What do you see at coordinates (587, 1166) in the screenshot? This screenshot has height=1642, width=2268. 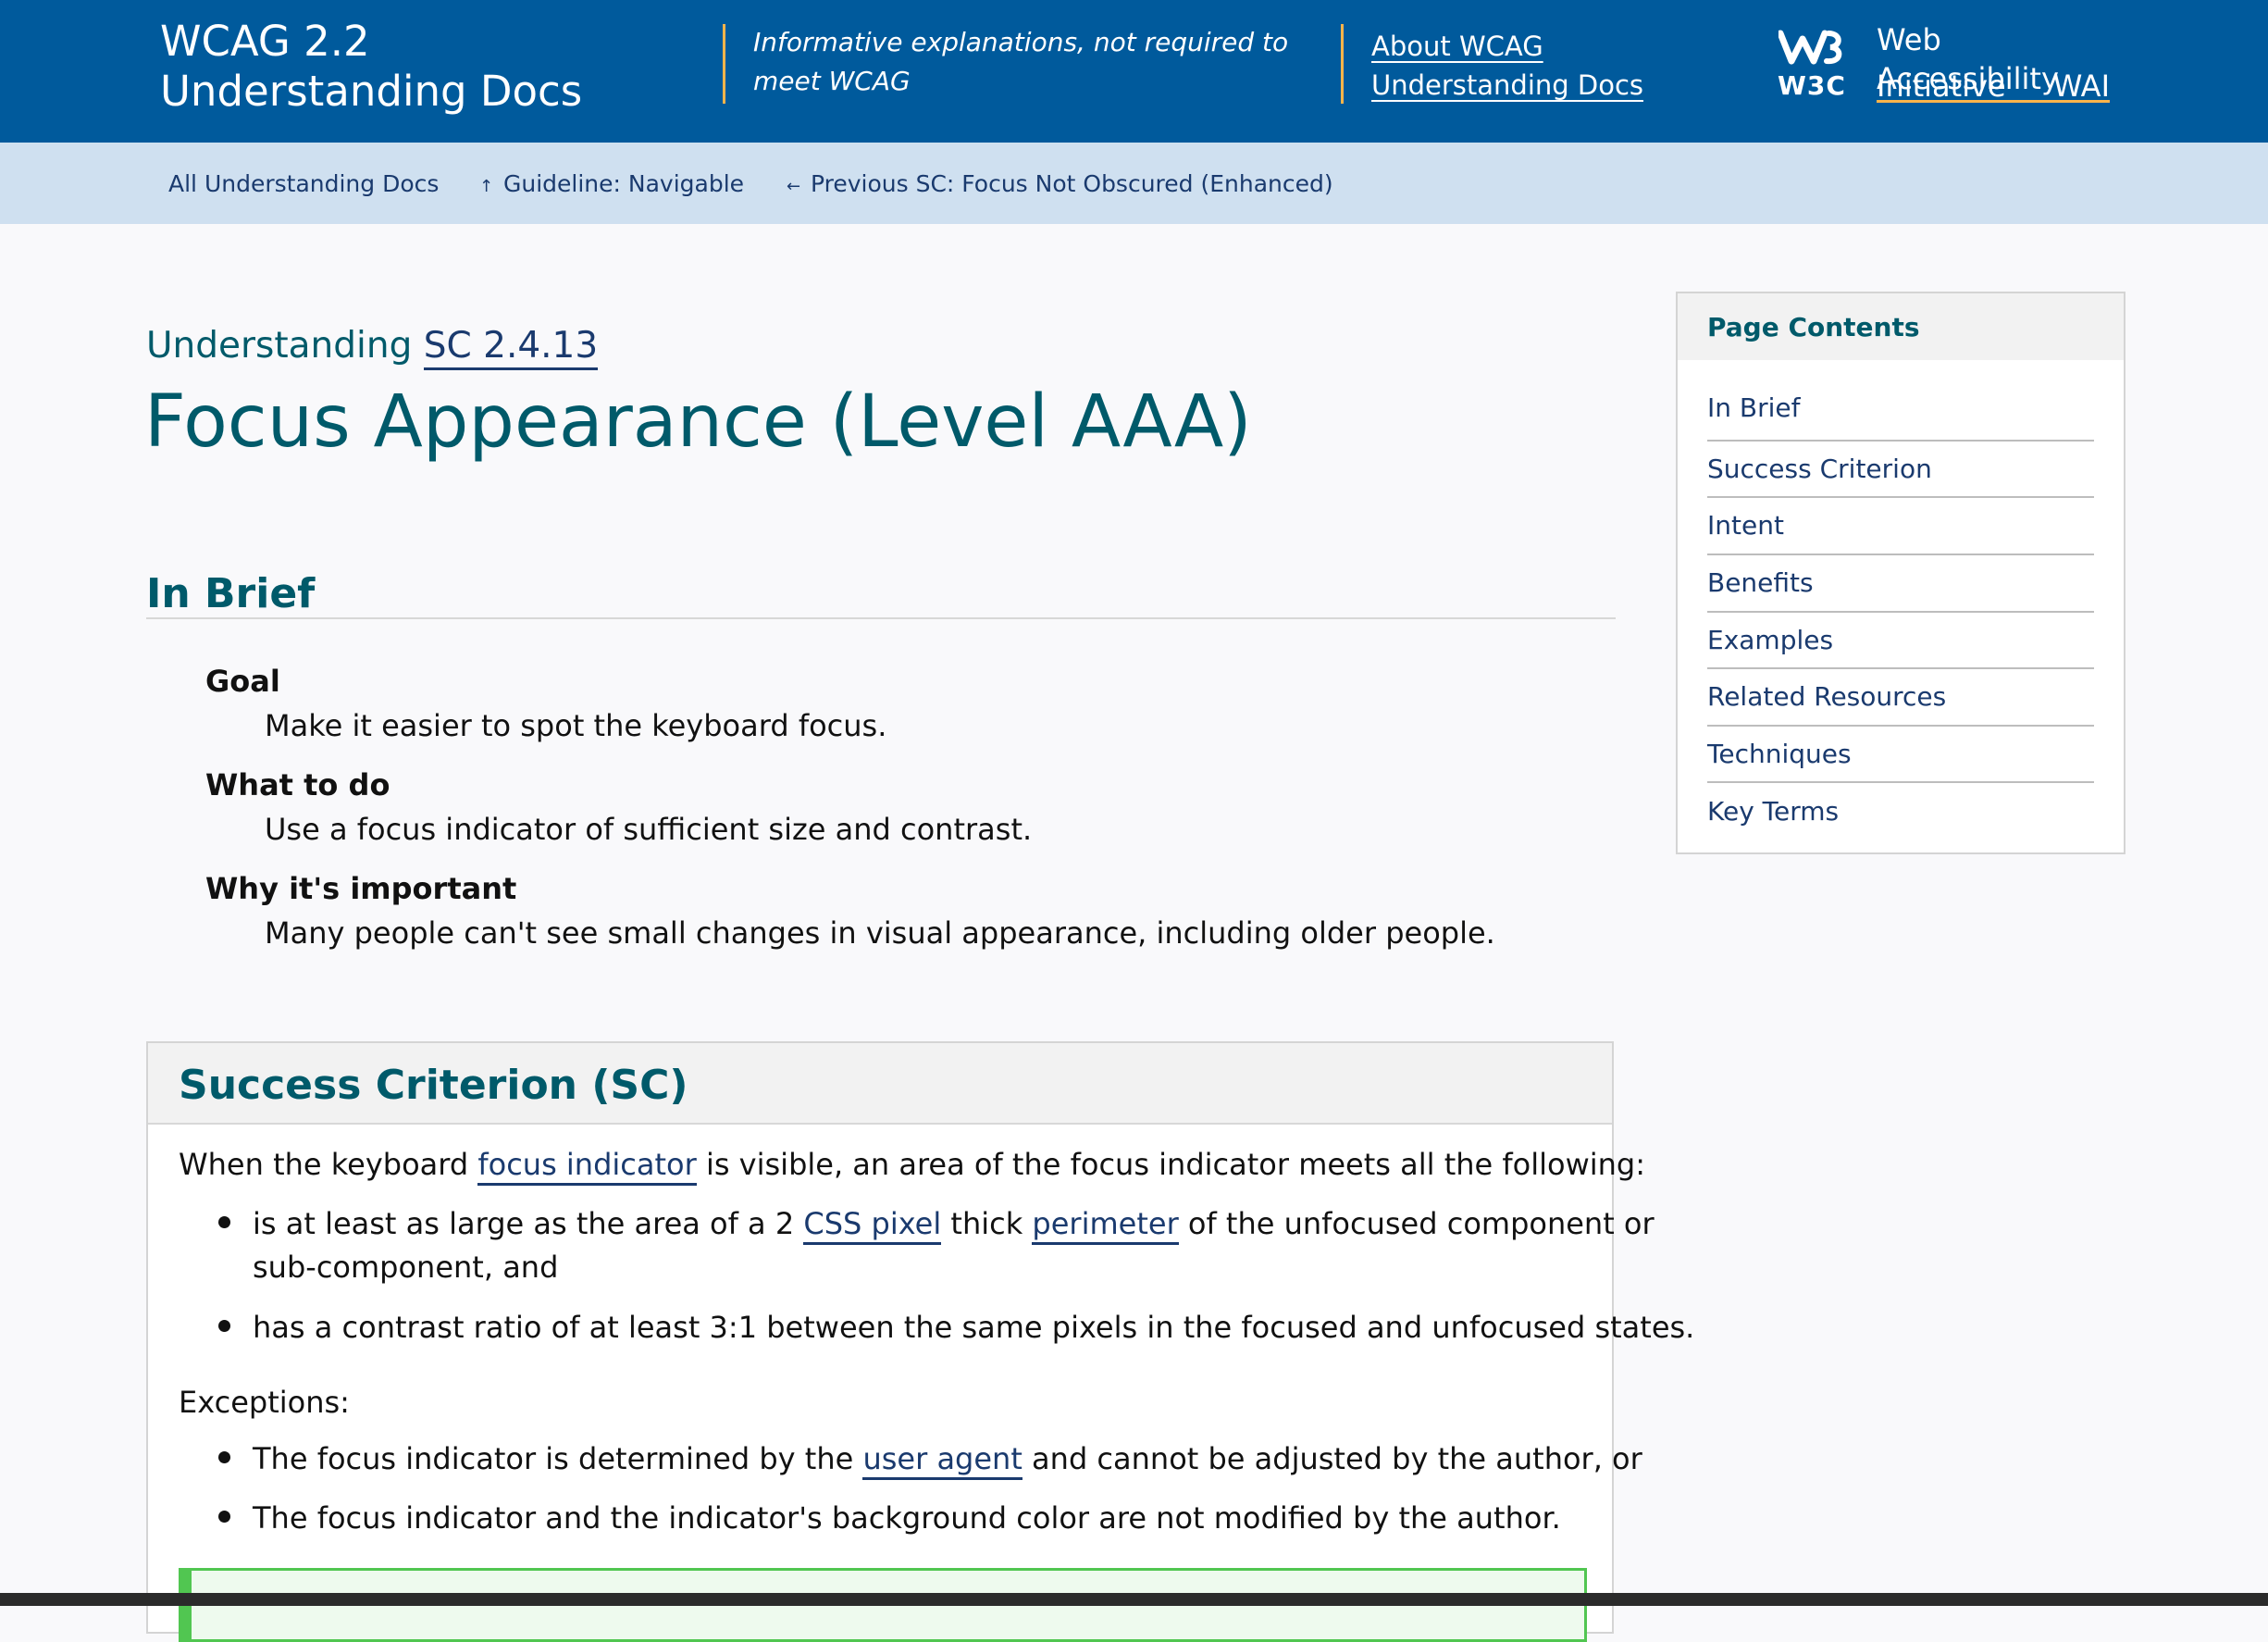 I see `focus-indicator-link: focus indicator` at bounding box center [587, 1166].